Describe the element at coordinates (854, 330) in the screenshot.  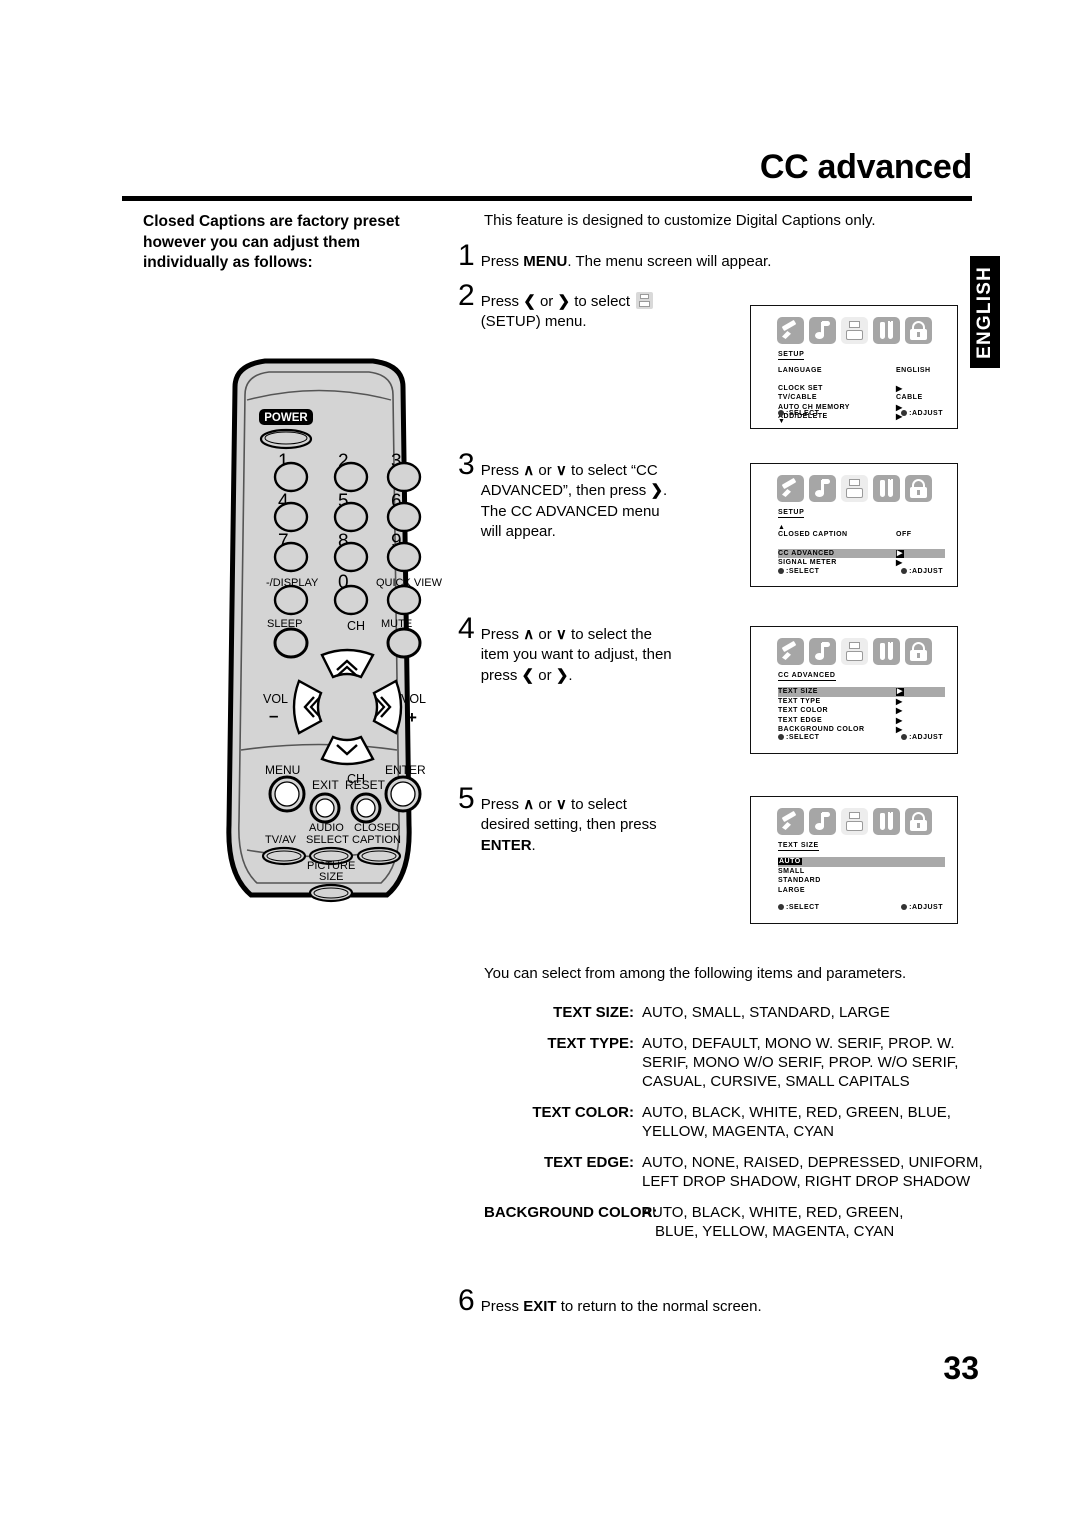
I see `osd-icon-row` at that location.